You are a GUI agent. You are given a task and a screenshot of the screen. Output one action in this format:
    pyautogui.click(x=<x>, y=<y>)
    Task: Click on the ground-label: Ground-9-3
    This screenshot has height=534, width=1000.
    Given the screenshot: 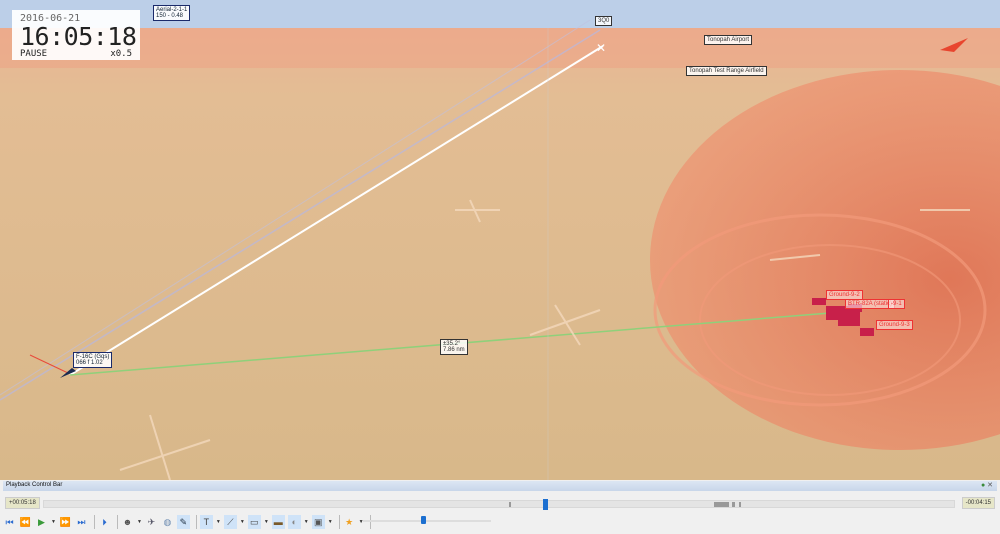 What is the action you would take?
    pyautogui.click(x=894, y=325)
    